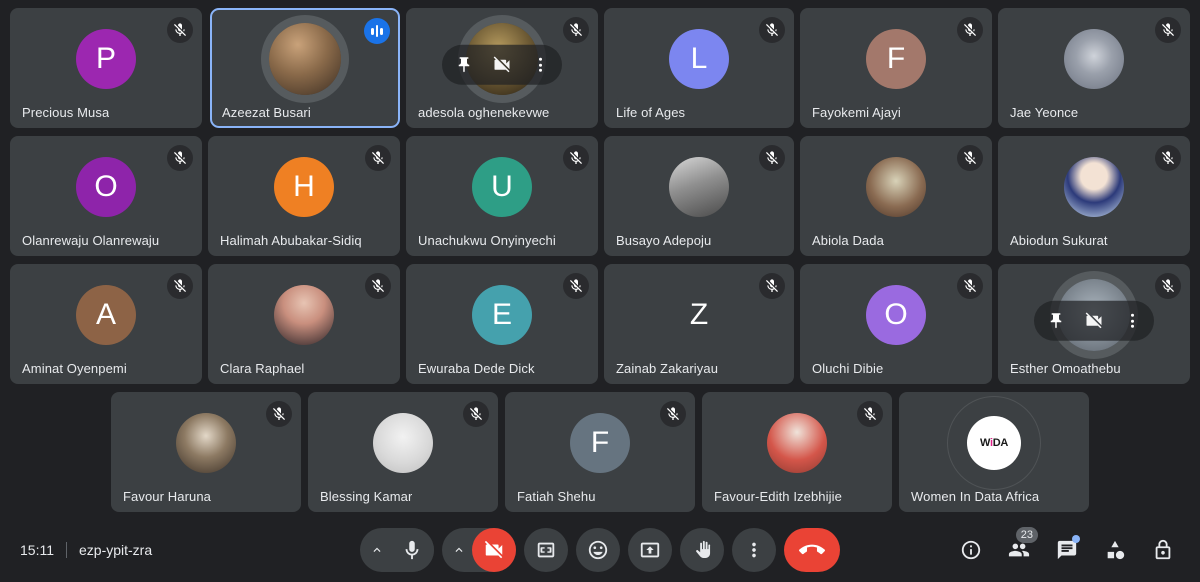 Image resolution: width=1200 pixels, height=582 pixels. What do you see at coordinates (366, 496) in the screenshot?
I see `participant-name: Blessing Kamar` at bounding box center [366, 496].